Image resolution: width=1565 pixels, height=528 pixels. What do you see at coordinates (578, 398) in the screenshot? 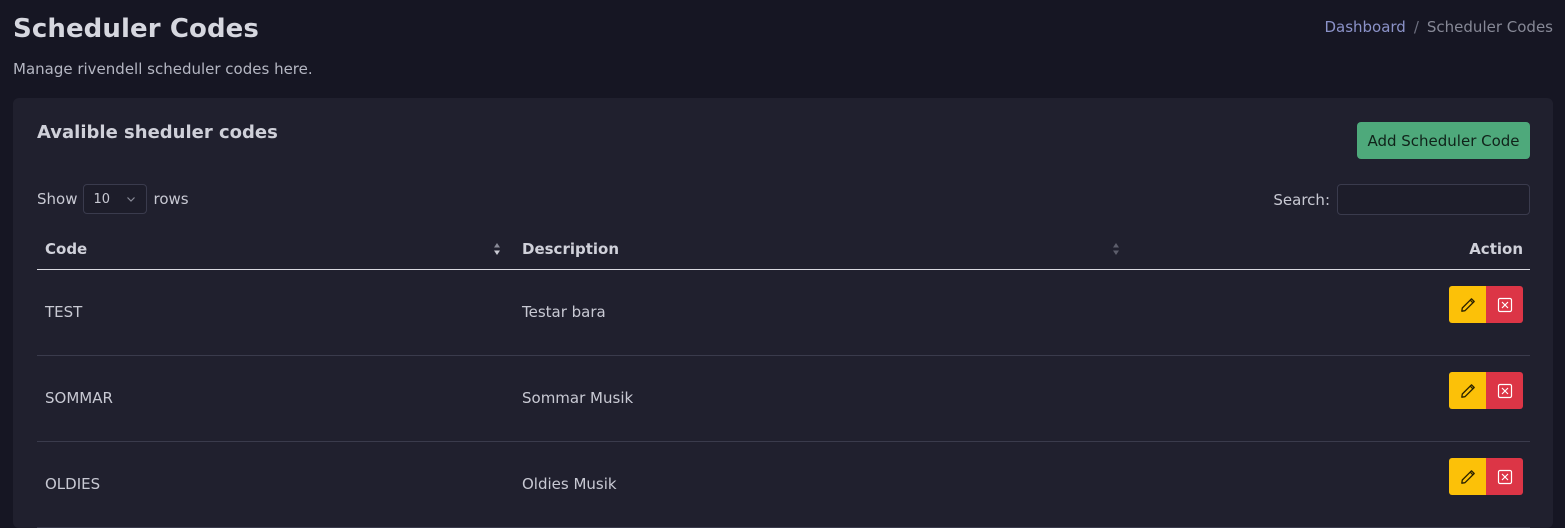
I see `cell-description: Sommar Musik` at bounding box center [578, 398].